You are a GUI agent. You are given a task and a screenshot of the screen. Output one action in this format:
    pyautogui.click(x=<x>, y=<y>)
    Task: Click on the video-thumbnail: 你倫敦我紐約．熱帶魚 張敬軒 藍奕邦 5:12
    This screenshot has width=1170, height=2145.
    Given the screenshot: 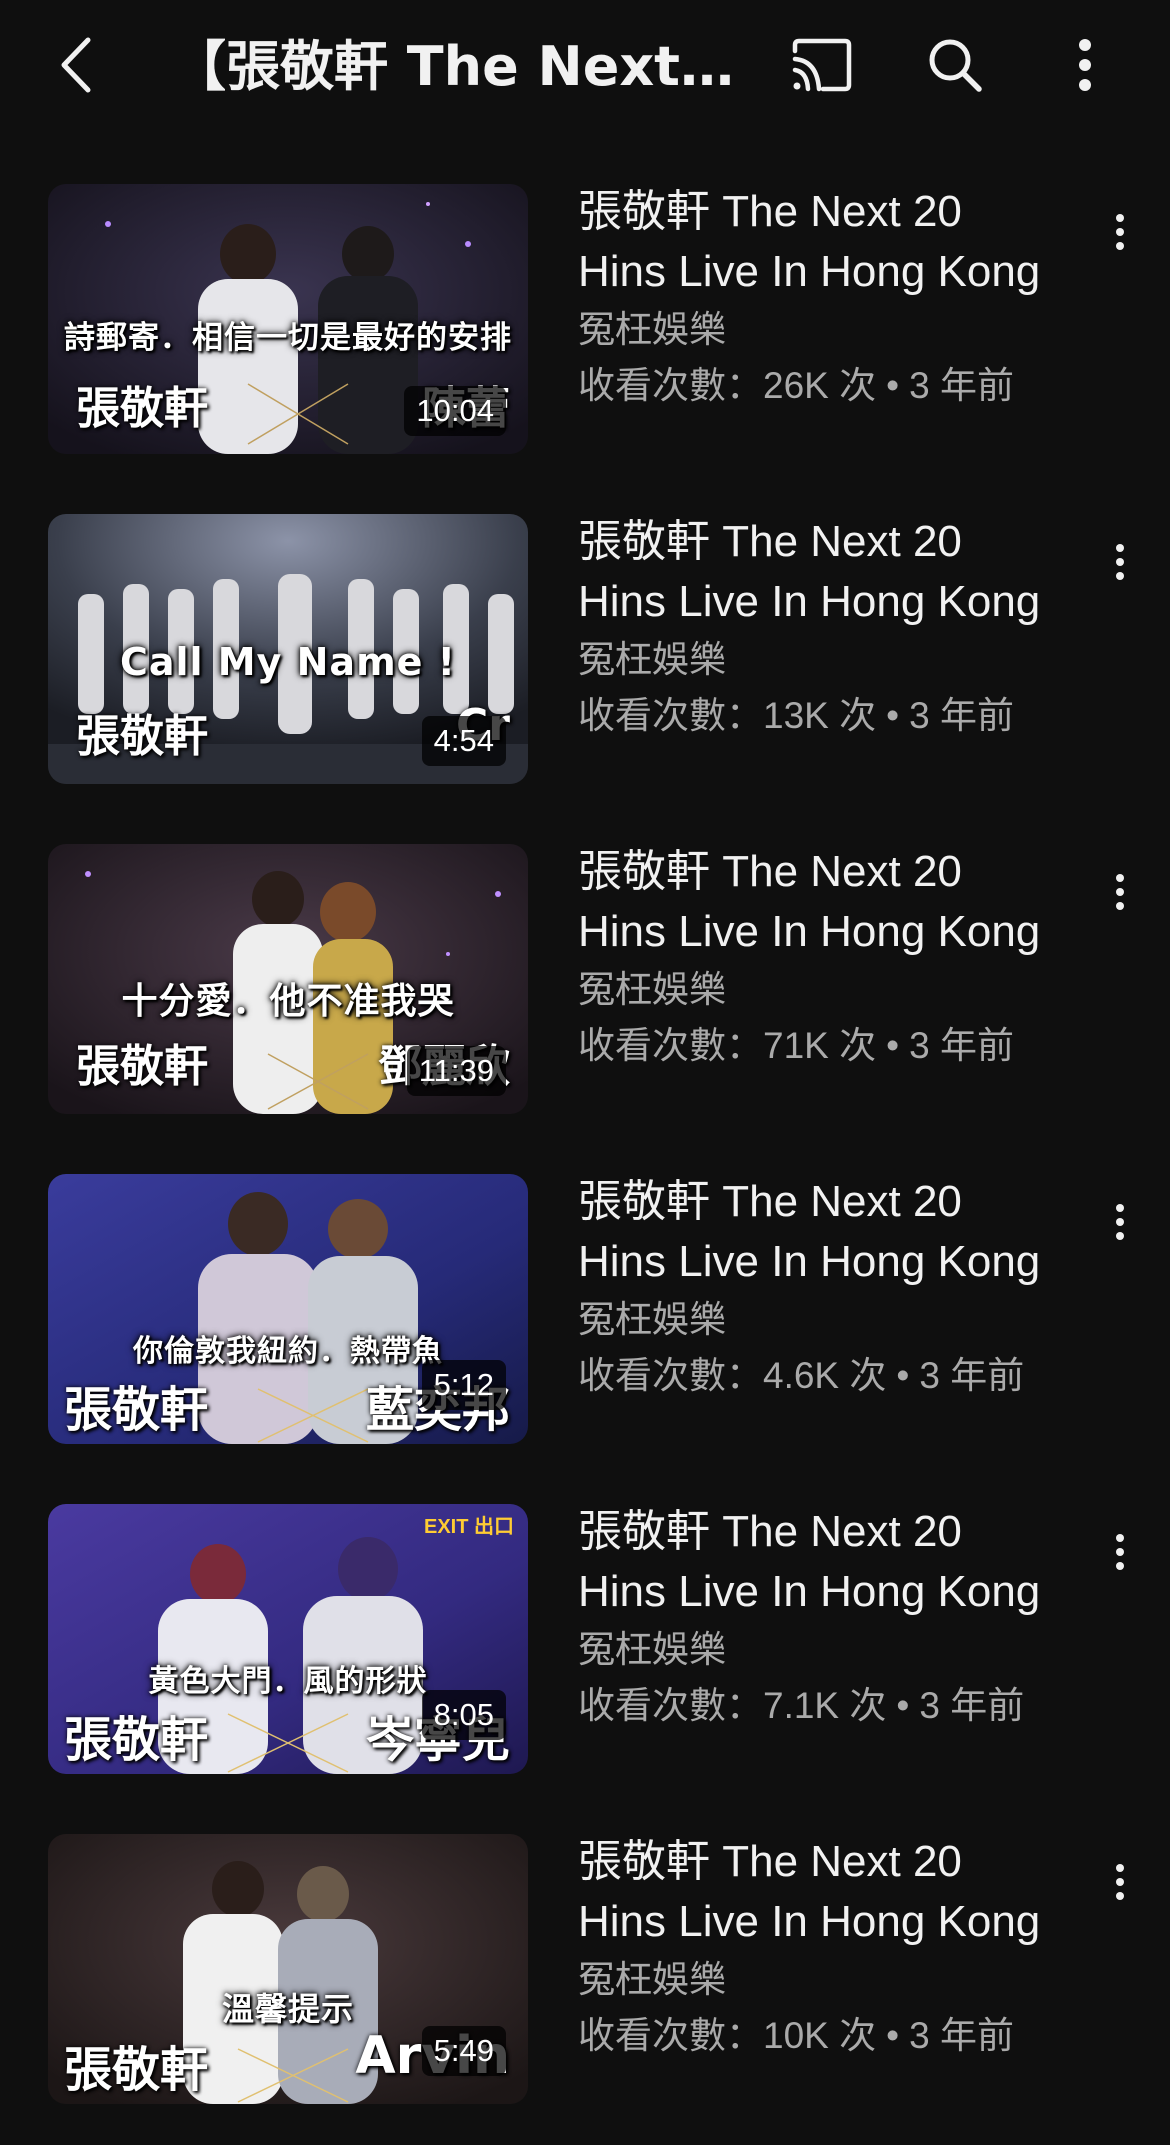 What is the action you would take?
    pyautogui.click(x=288, y=1309)
    